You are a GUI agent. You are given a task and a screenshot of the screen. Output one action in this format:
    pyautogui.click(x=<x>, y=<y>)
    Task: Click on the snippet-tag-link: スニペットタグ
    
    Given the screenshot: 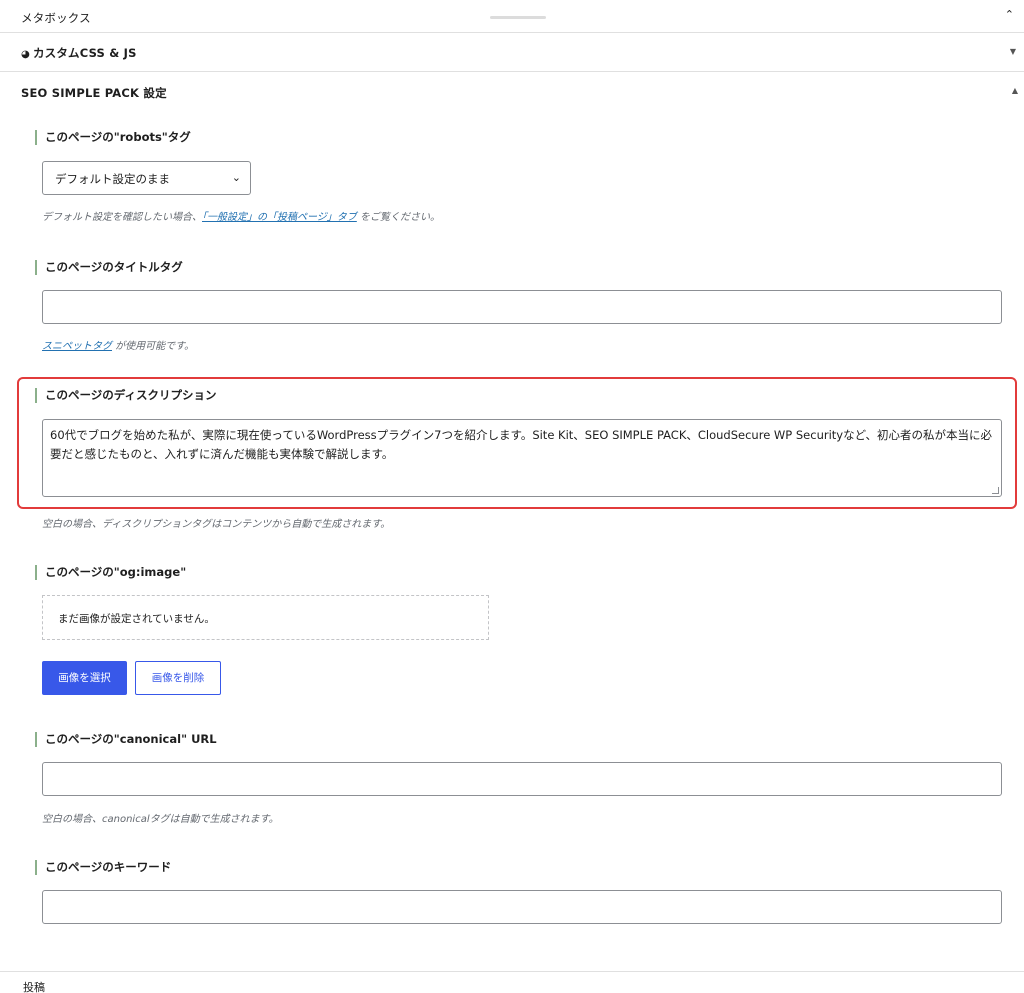 What is the action you would take?
    pyautogui.click(x=77, y=346)
    